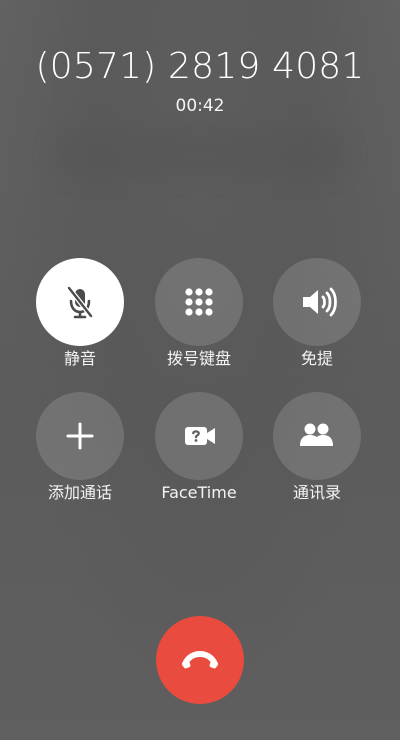  I want to click on keypad-control: 拨号键盘, so click(199, 318).